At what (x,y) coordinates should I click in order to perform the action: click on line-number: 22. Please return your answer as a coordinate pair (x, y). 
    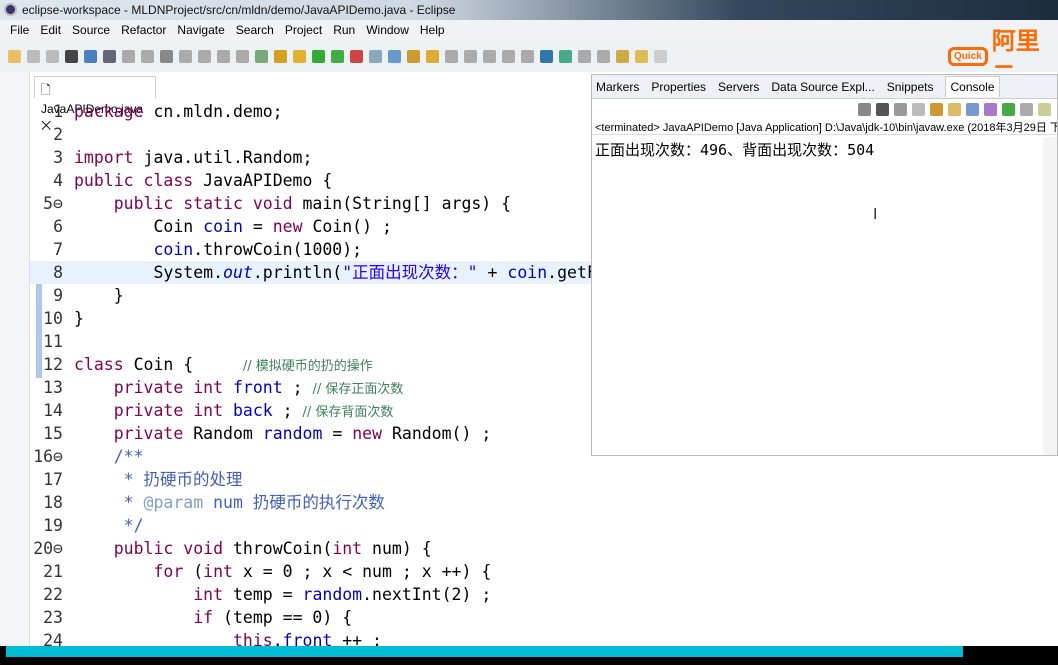
    Looking at the image, I should click on (53, 594).